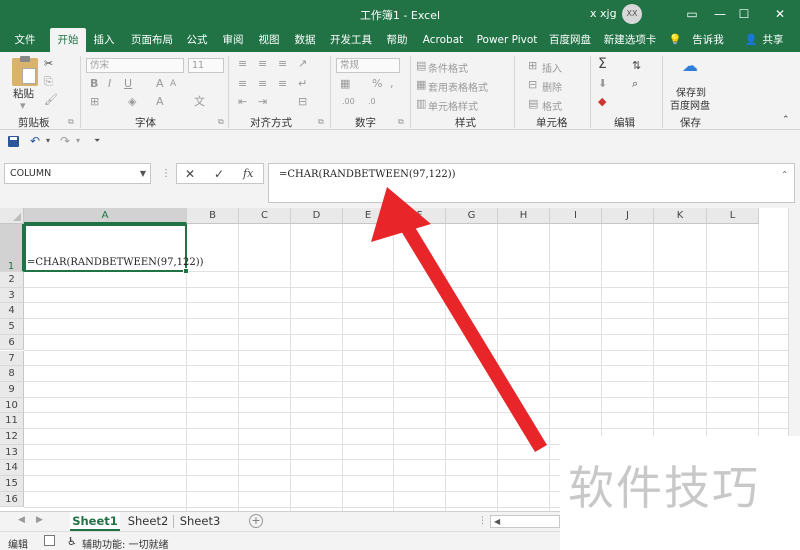 This screenshot has height=550, width=800. I want to click on expand-formula-bar-icon: ⌃, so click(784, 174).